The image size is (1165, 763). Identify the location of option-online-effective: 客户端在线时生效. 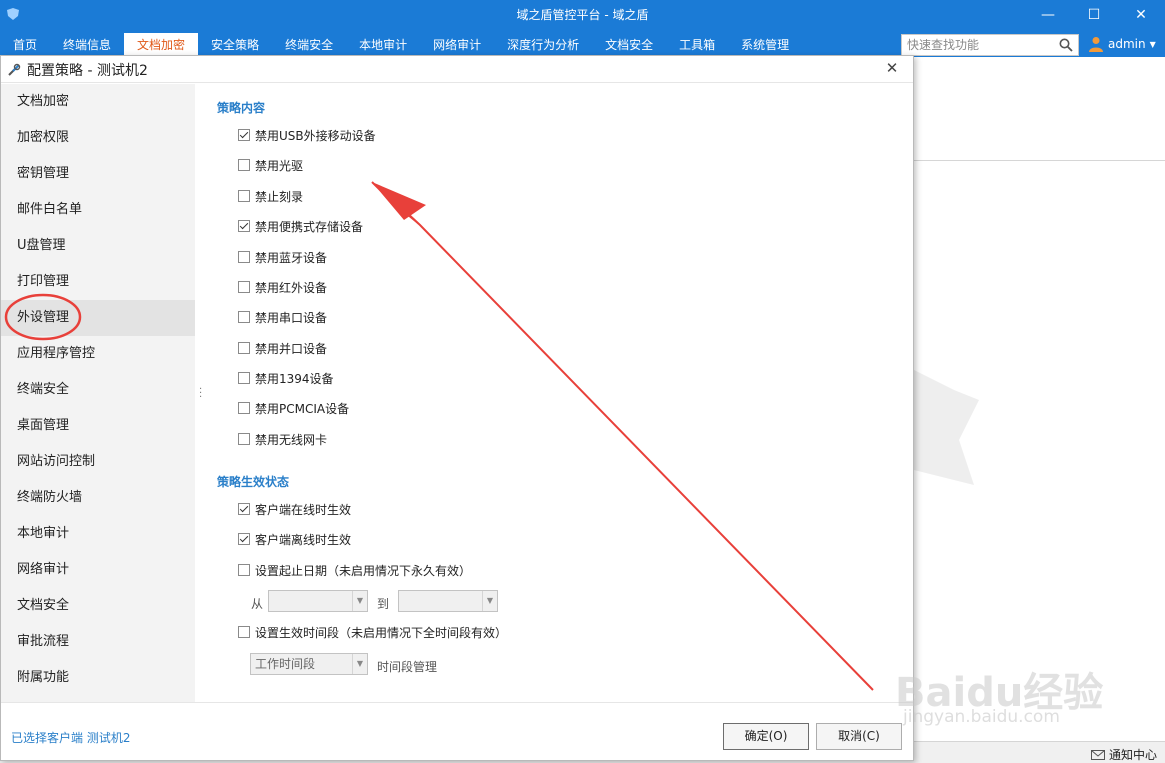
(294, 509).